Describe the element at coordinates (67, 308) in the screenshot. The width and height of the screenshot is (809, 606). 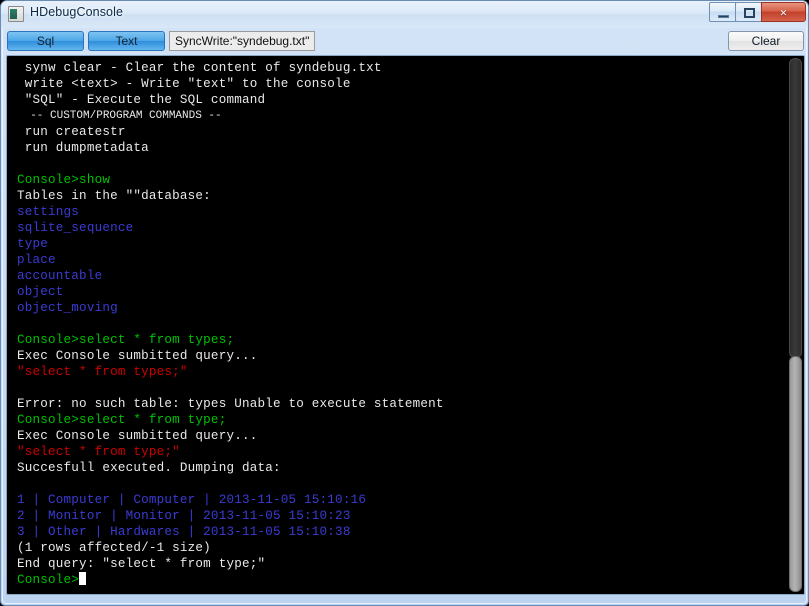
I see `console-line: object_moving` at that location.